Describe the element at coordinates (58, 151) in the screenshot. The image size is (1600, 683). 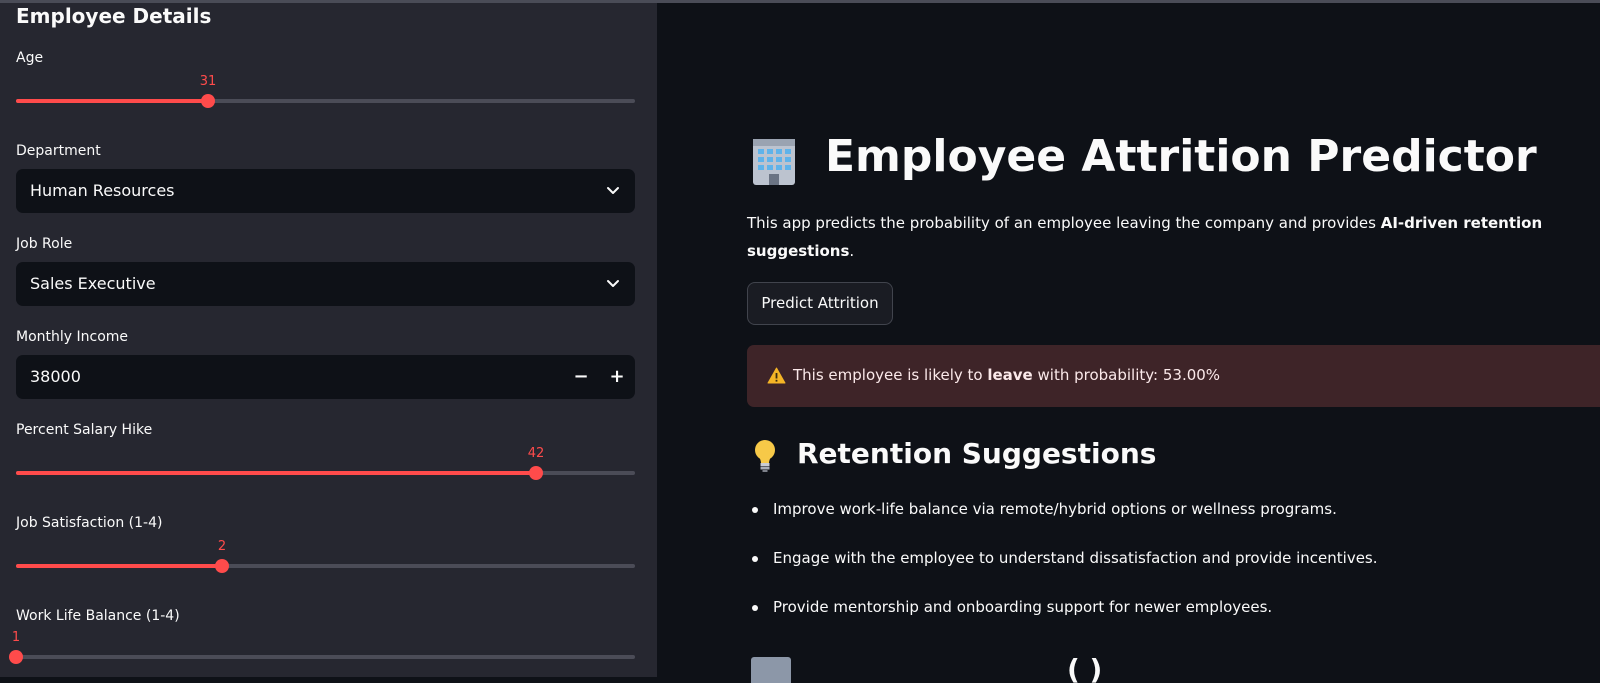
I see `department-label: Department` at that location.